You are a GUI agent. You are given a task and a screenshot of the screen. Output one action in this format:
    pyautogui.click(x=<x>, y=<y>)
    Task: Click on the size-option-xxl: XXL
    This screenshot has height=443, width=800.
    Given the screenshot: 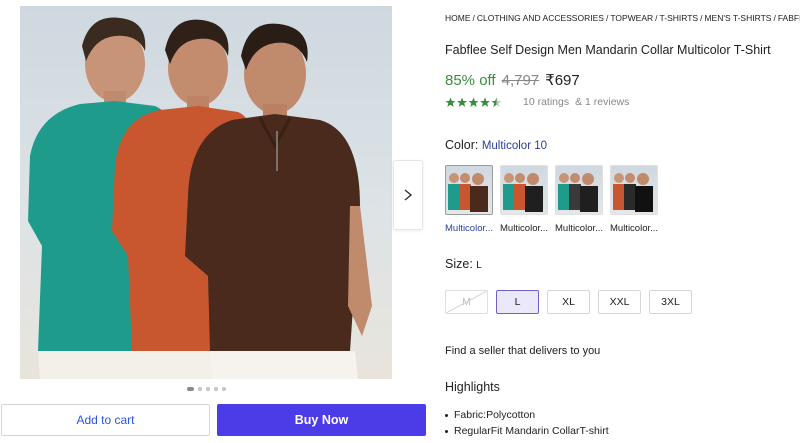 What is the action you would take?
    pyautogui.click(x=619, y=302)
    